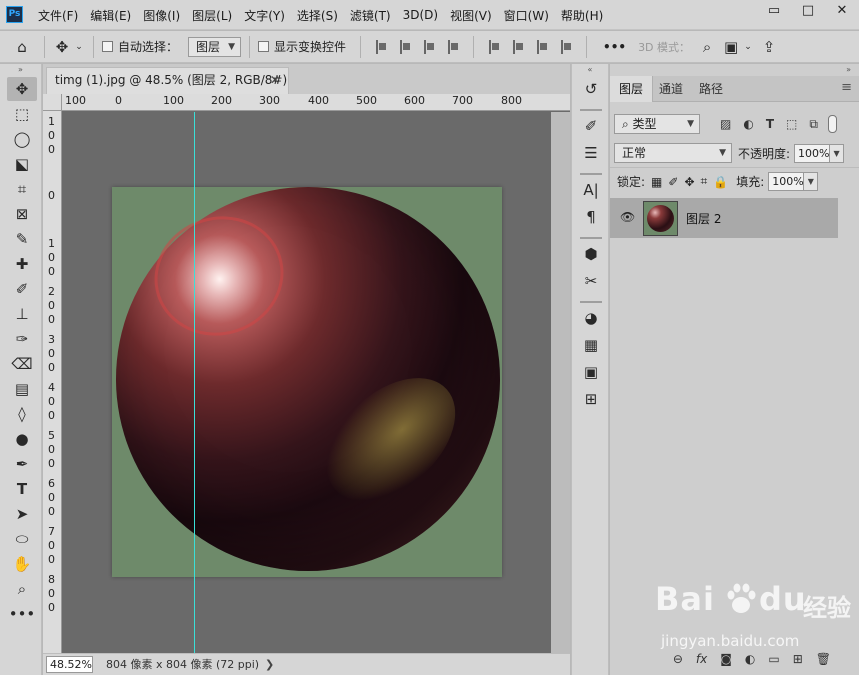  Describe the element at coordinates (542, 46) in the screenshot. I see `align-bottom-icon` at that location.